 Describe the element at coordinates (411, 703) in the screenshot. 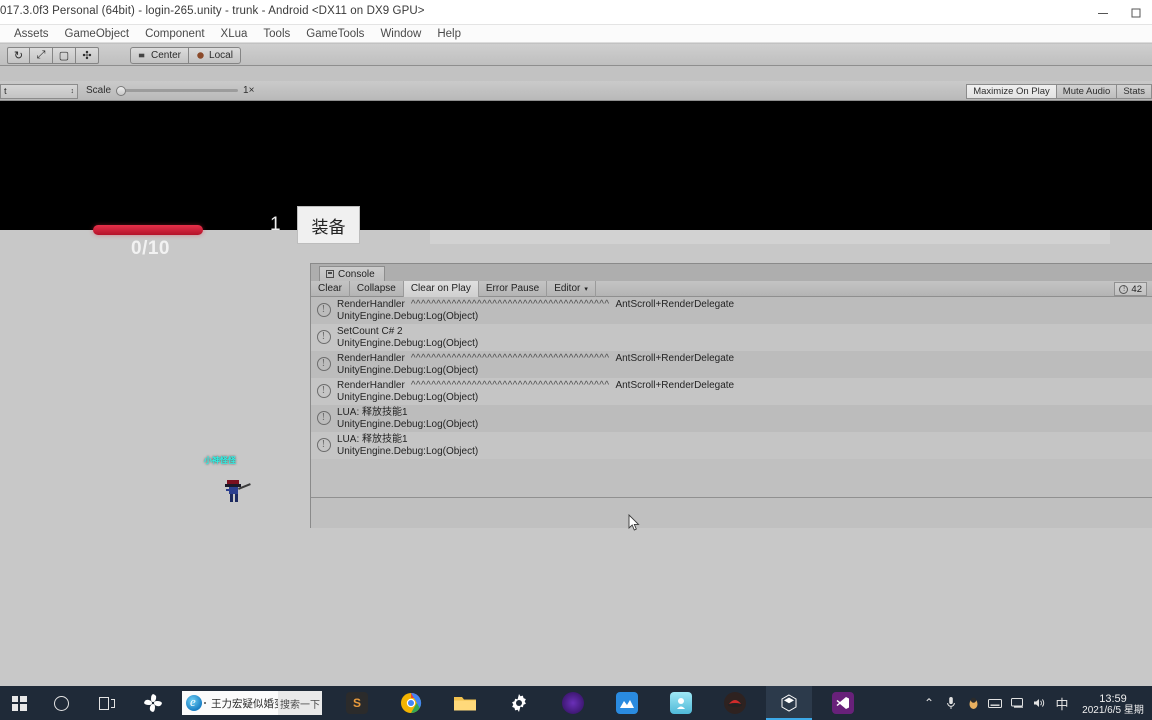

I see `taskbar-app-google-chrome` at that location.